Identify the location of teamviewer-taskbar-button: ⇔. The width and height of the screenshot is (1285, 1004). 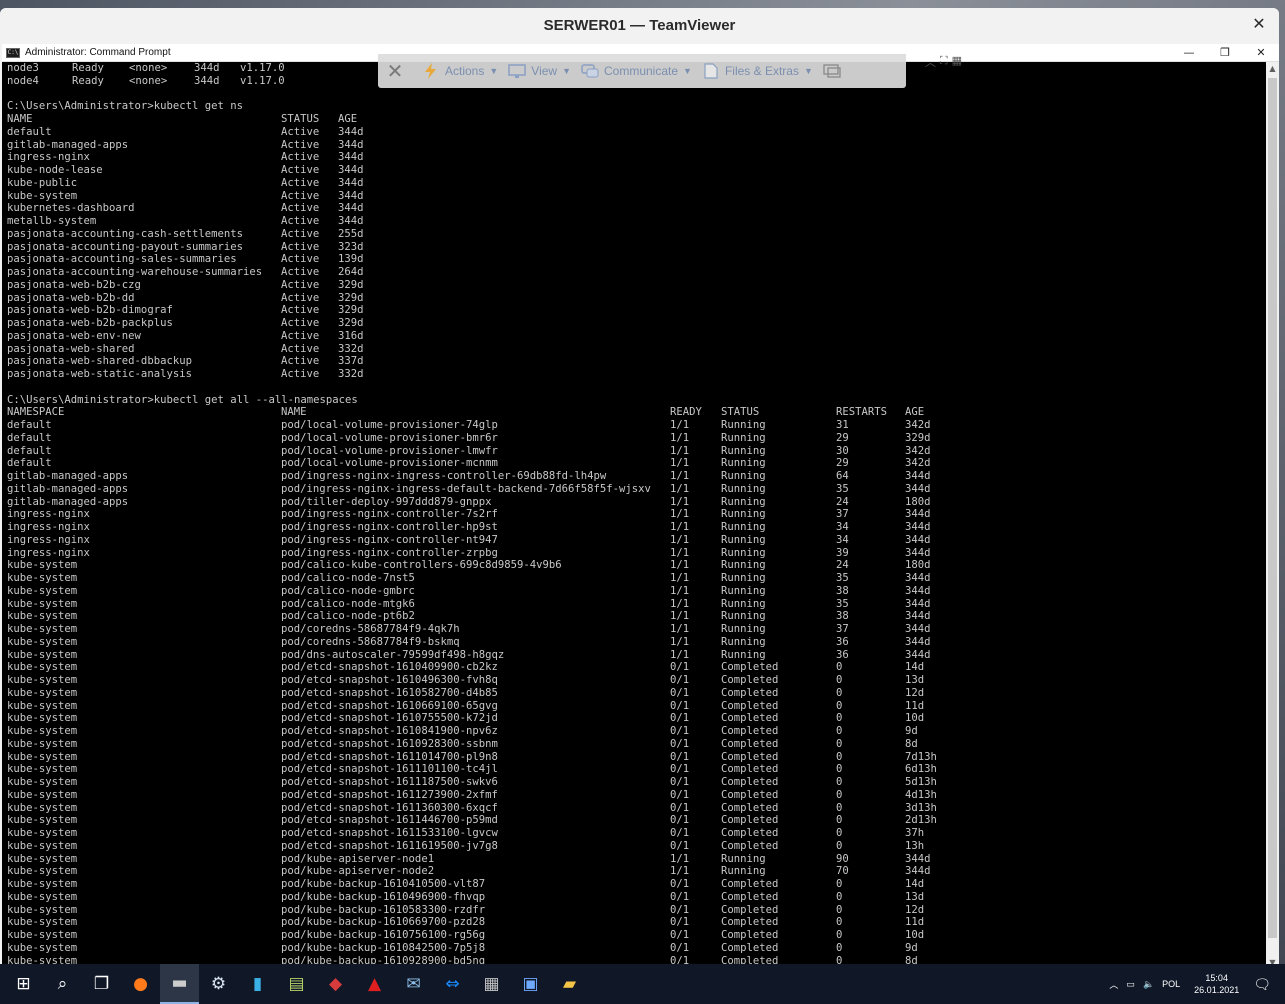
(452, 984).